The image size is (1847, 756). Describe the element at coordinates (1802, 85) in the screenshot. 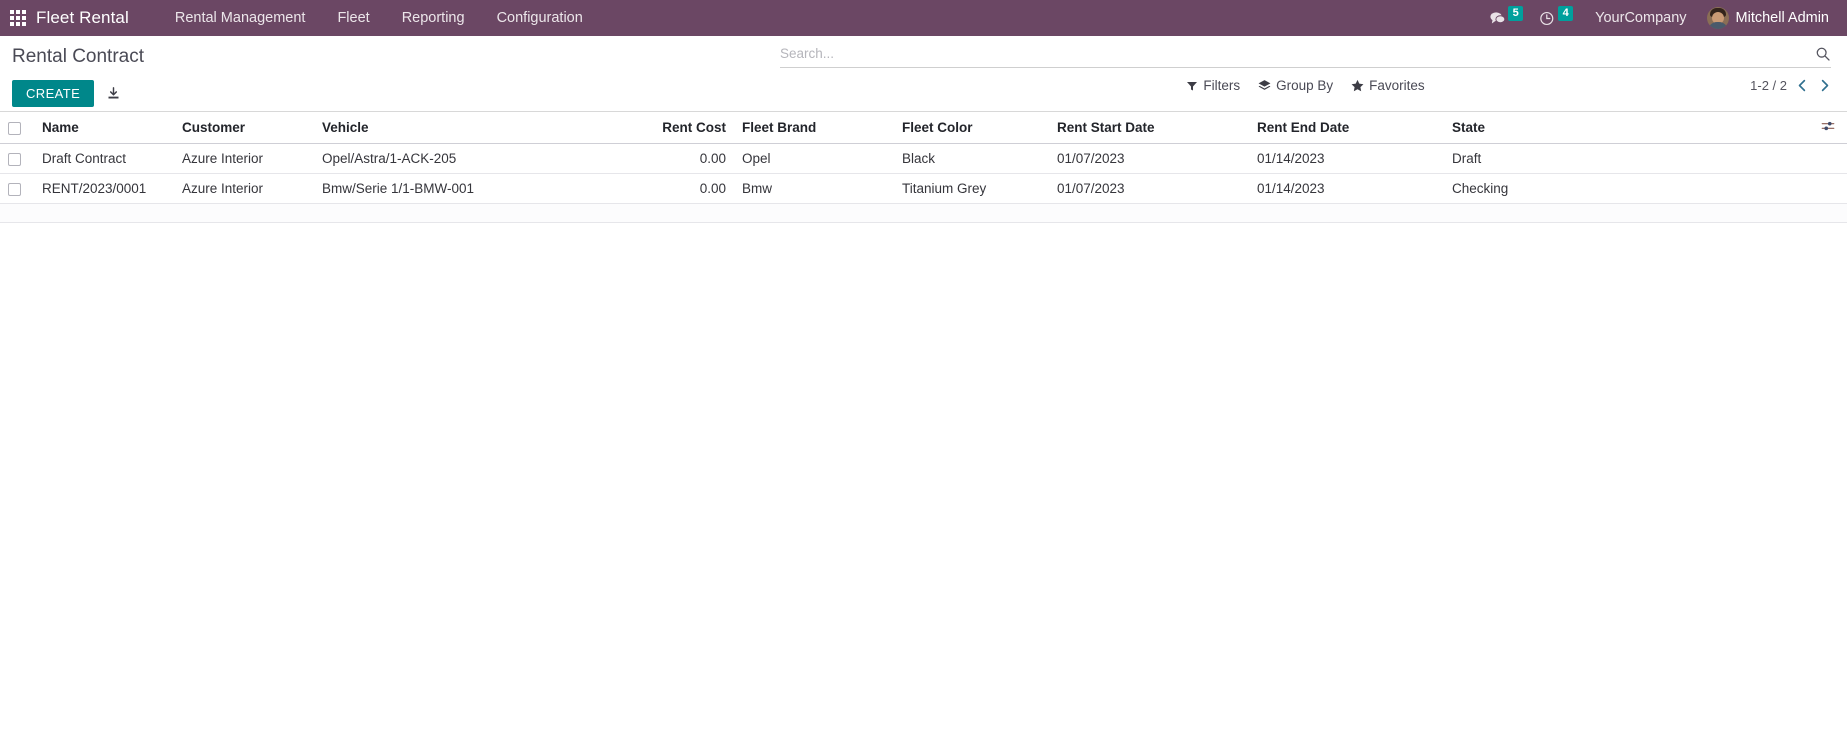

I see `chevron-left-icon` at that location.